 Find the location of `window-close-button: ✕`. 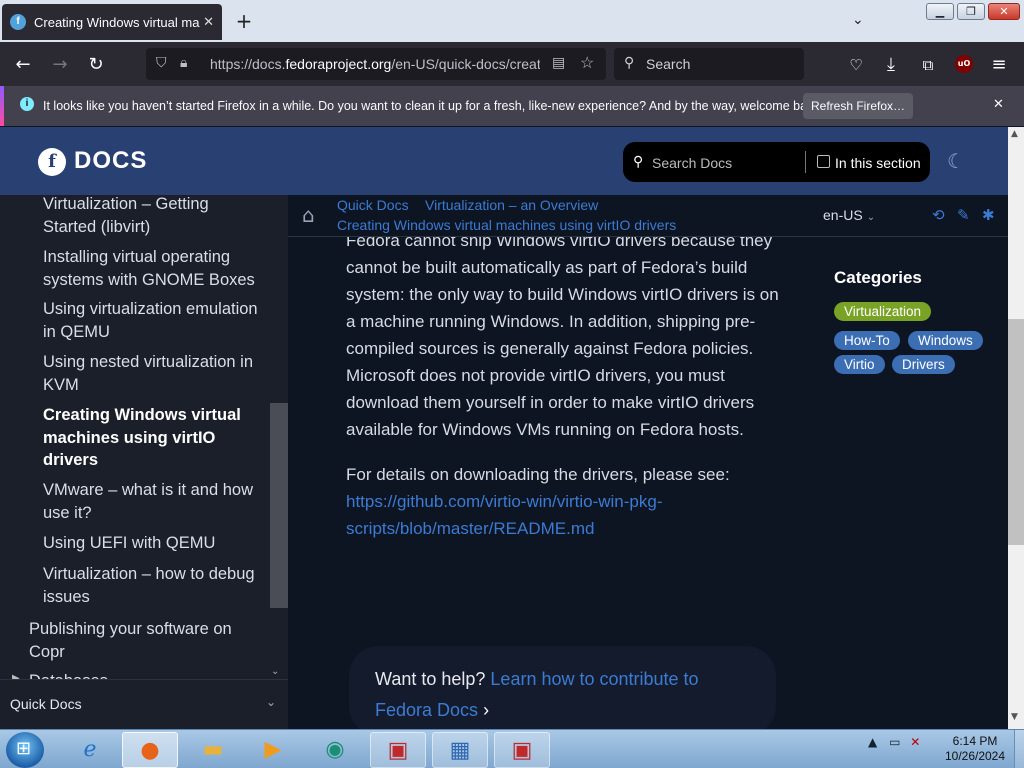

window-close-button: ✕ is located at coordinates (1004, 11).